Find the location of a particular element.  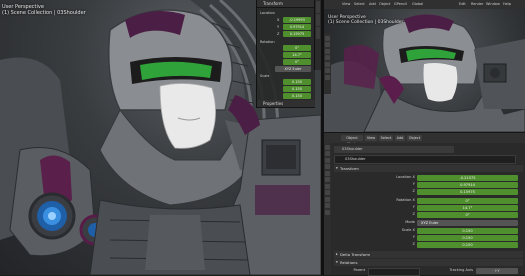

parent-row: Parent Tracking Axis +Y is located at coordinates (424, 271).